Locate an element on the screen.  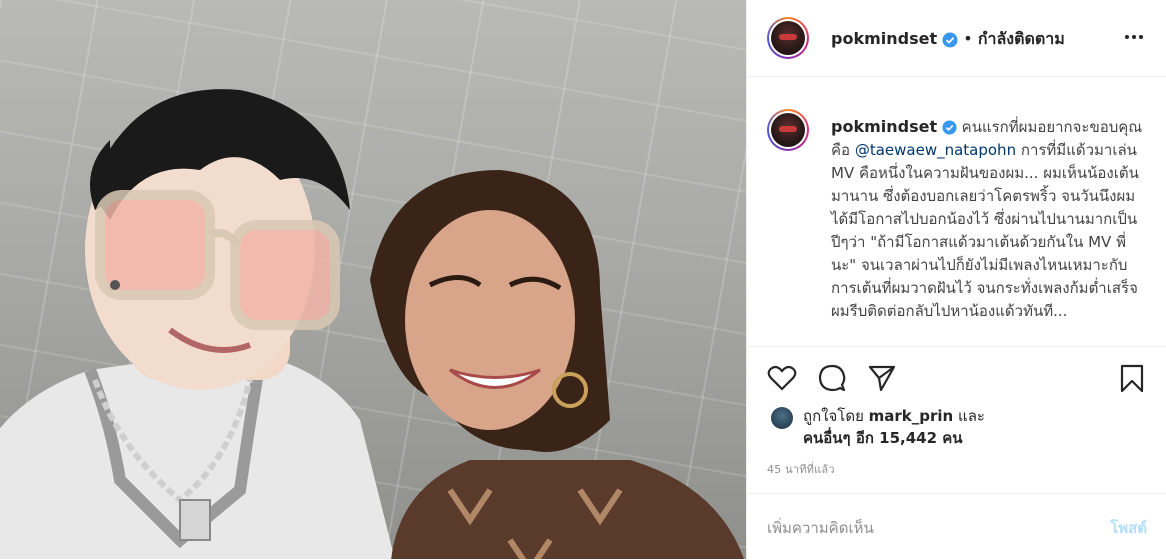
share-icon is located at coordinates (882, 378).